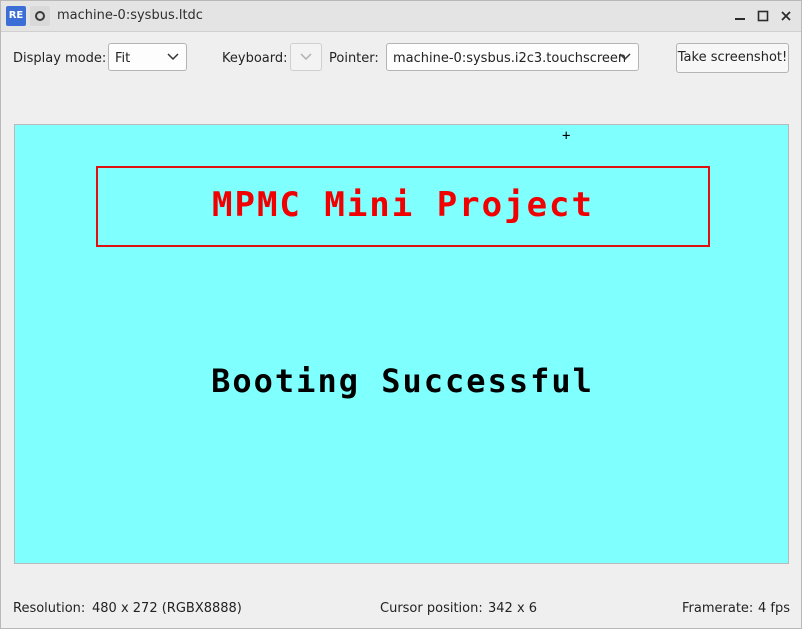 This screenshot has width=802, height=629. I want to click on framerate-value: 4 fps, so click(774, 608).